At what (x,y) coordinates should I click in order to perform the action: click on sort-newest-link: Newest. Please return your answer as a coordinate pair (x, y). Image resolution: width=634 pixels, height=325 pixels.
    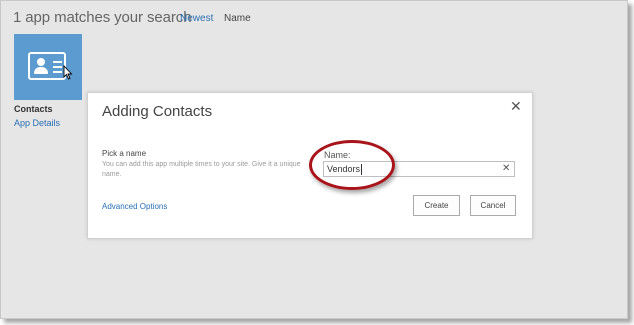
    Looking at the image, I should click on (196, 18).